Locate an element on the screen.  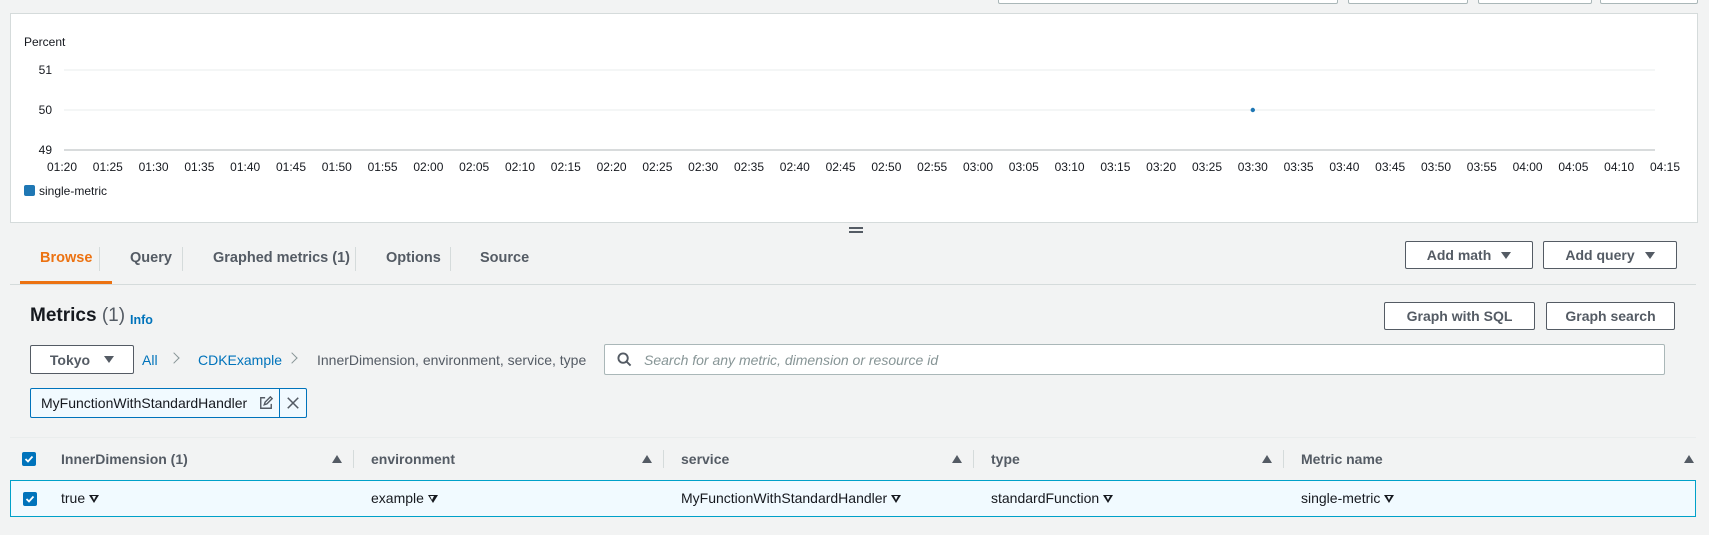
x-tick-label: 02:30 is located at coordinates (703, 167).